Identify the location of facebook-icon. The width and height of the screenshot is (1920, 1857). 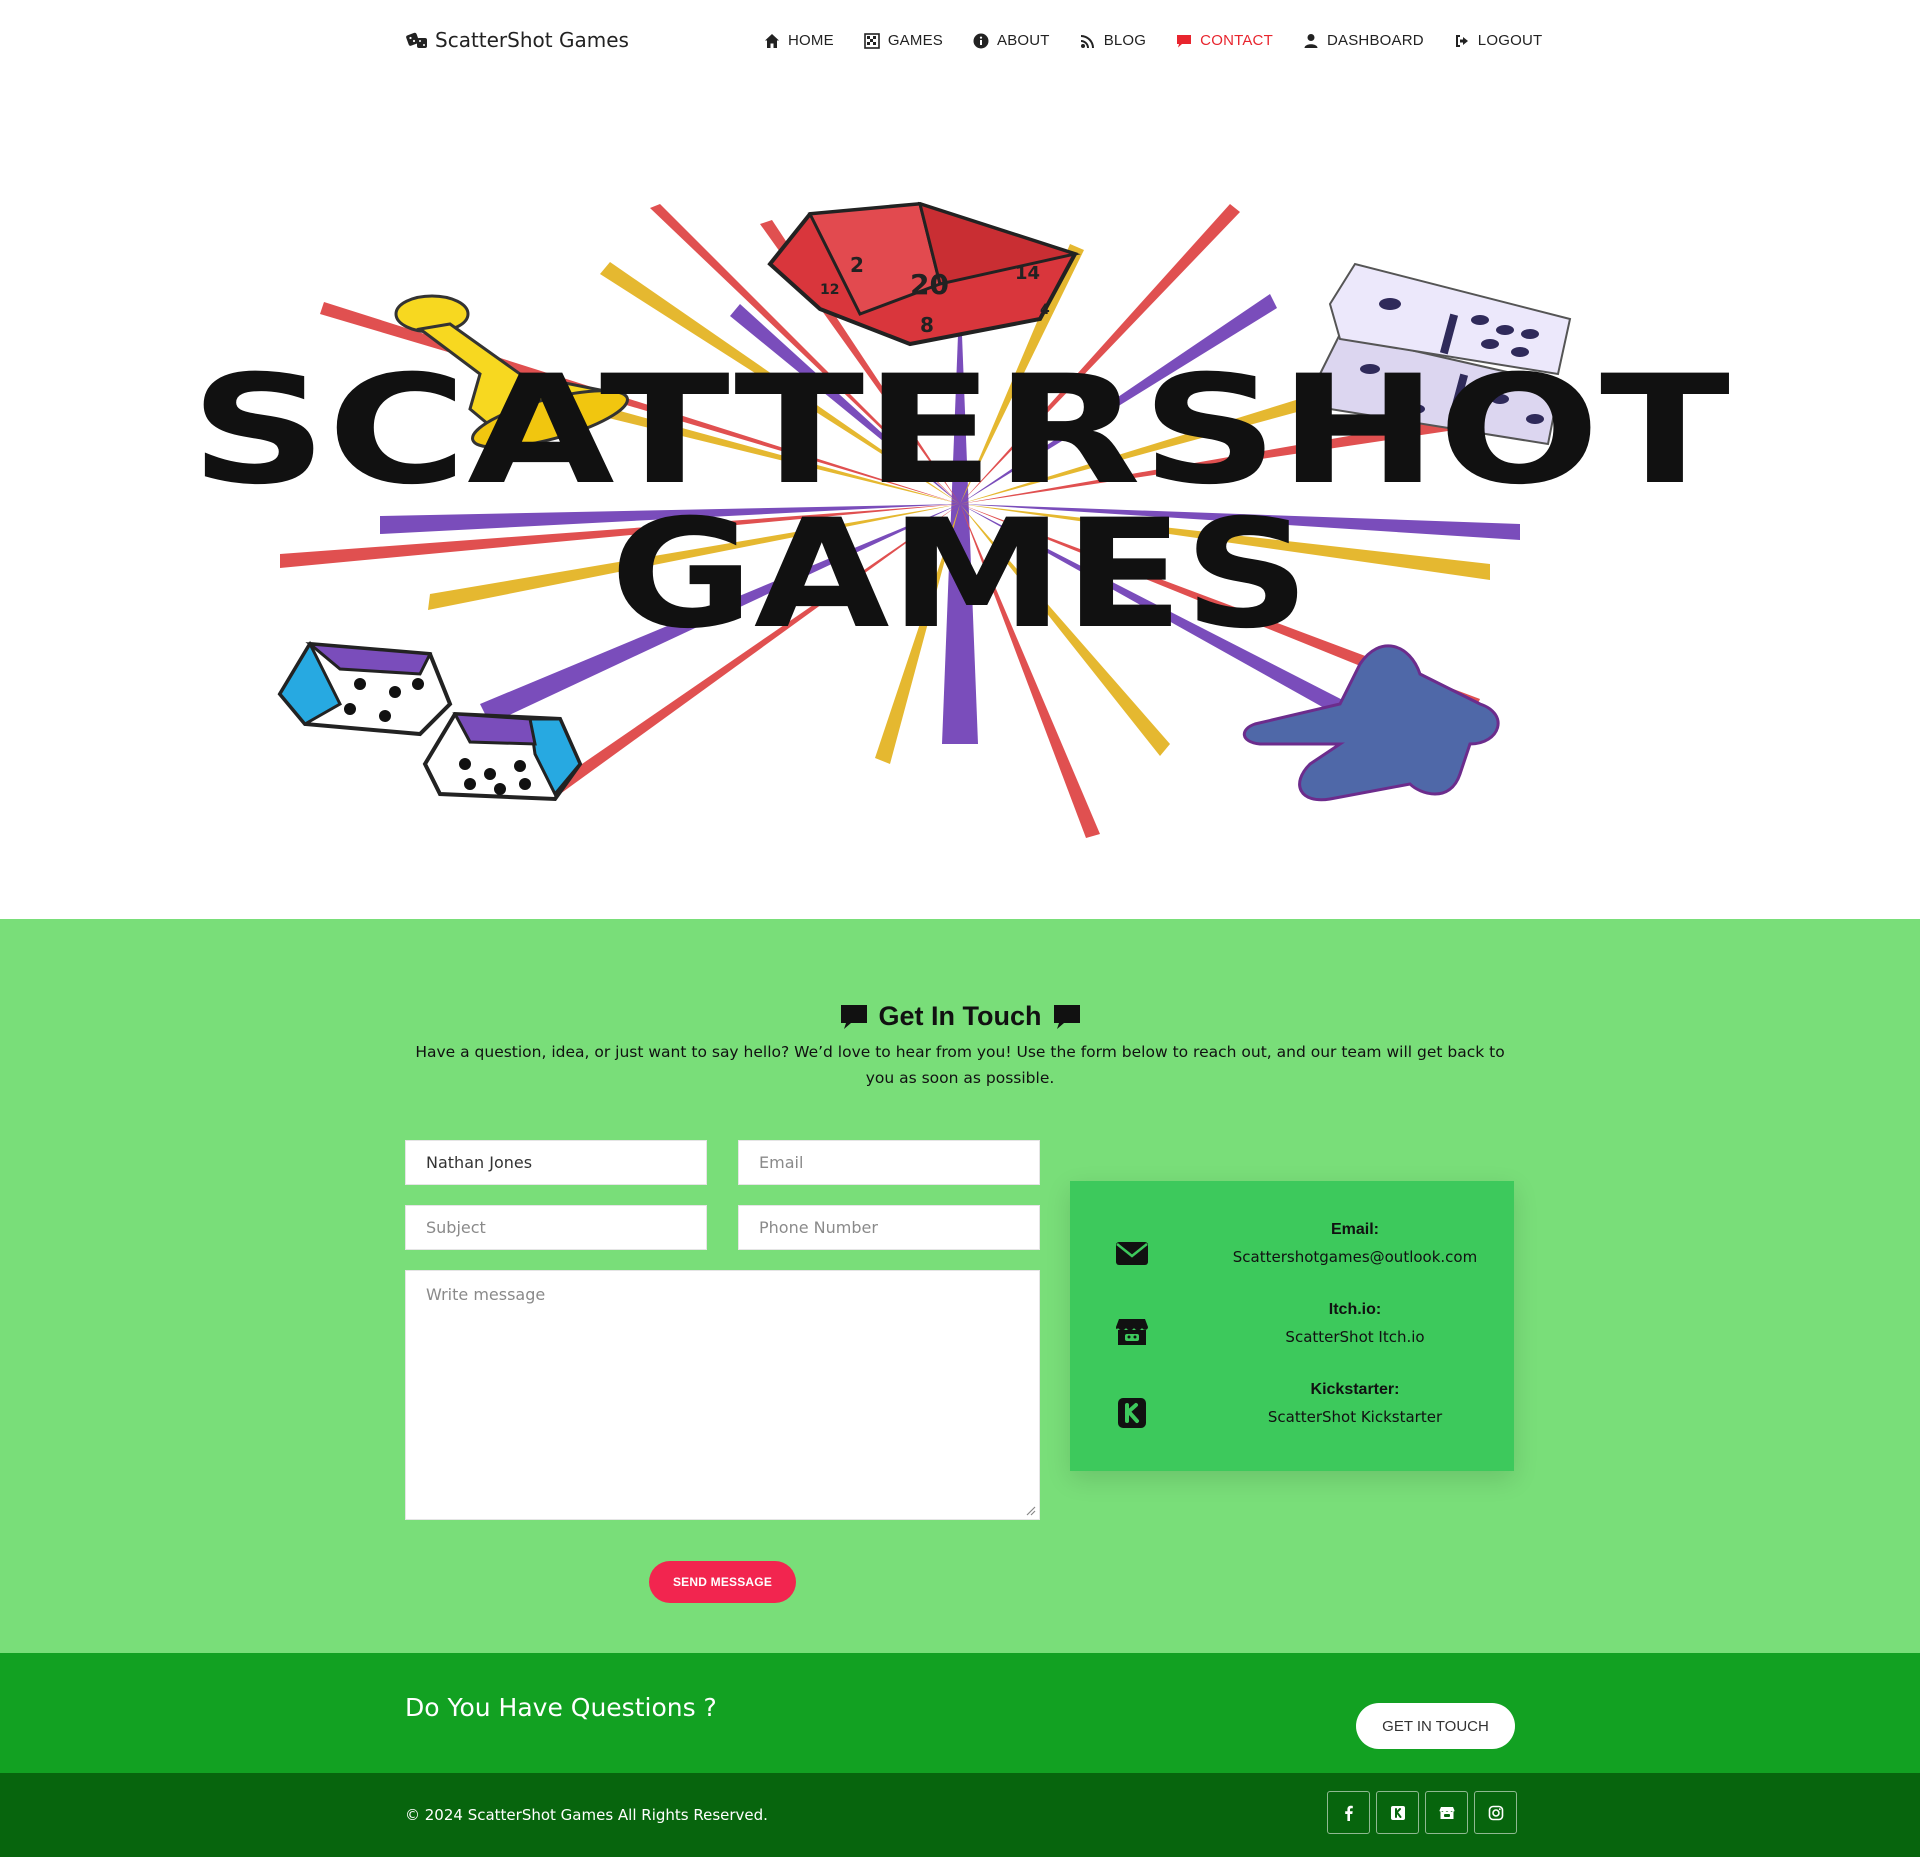
(1348, 1813).